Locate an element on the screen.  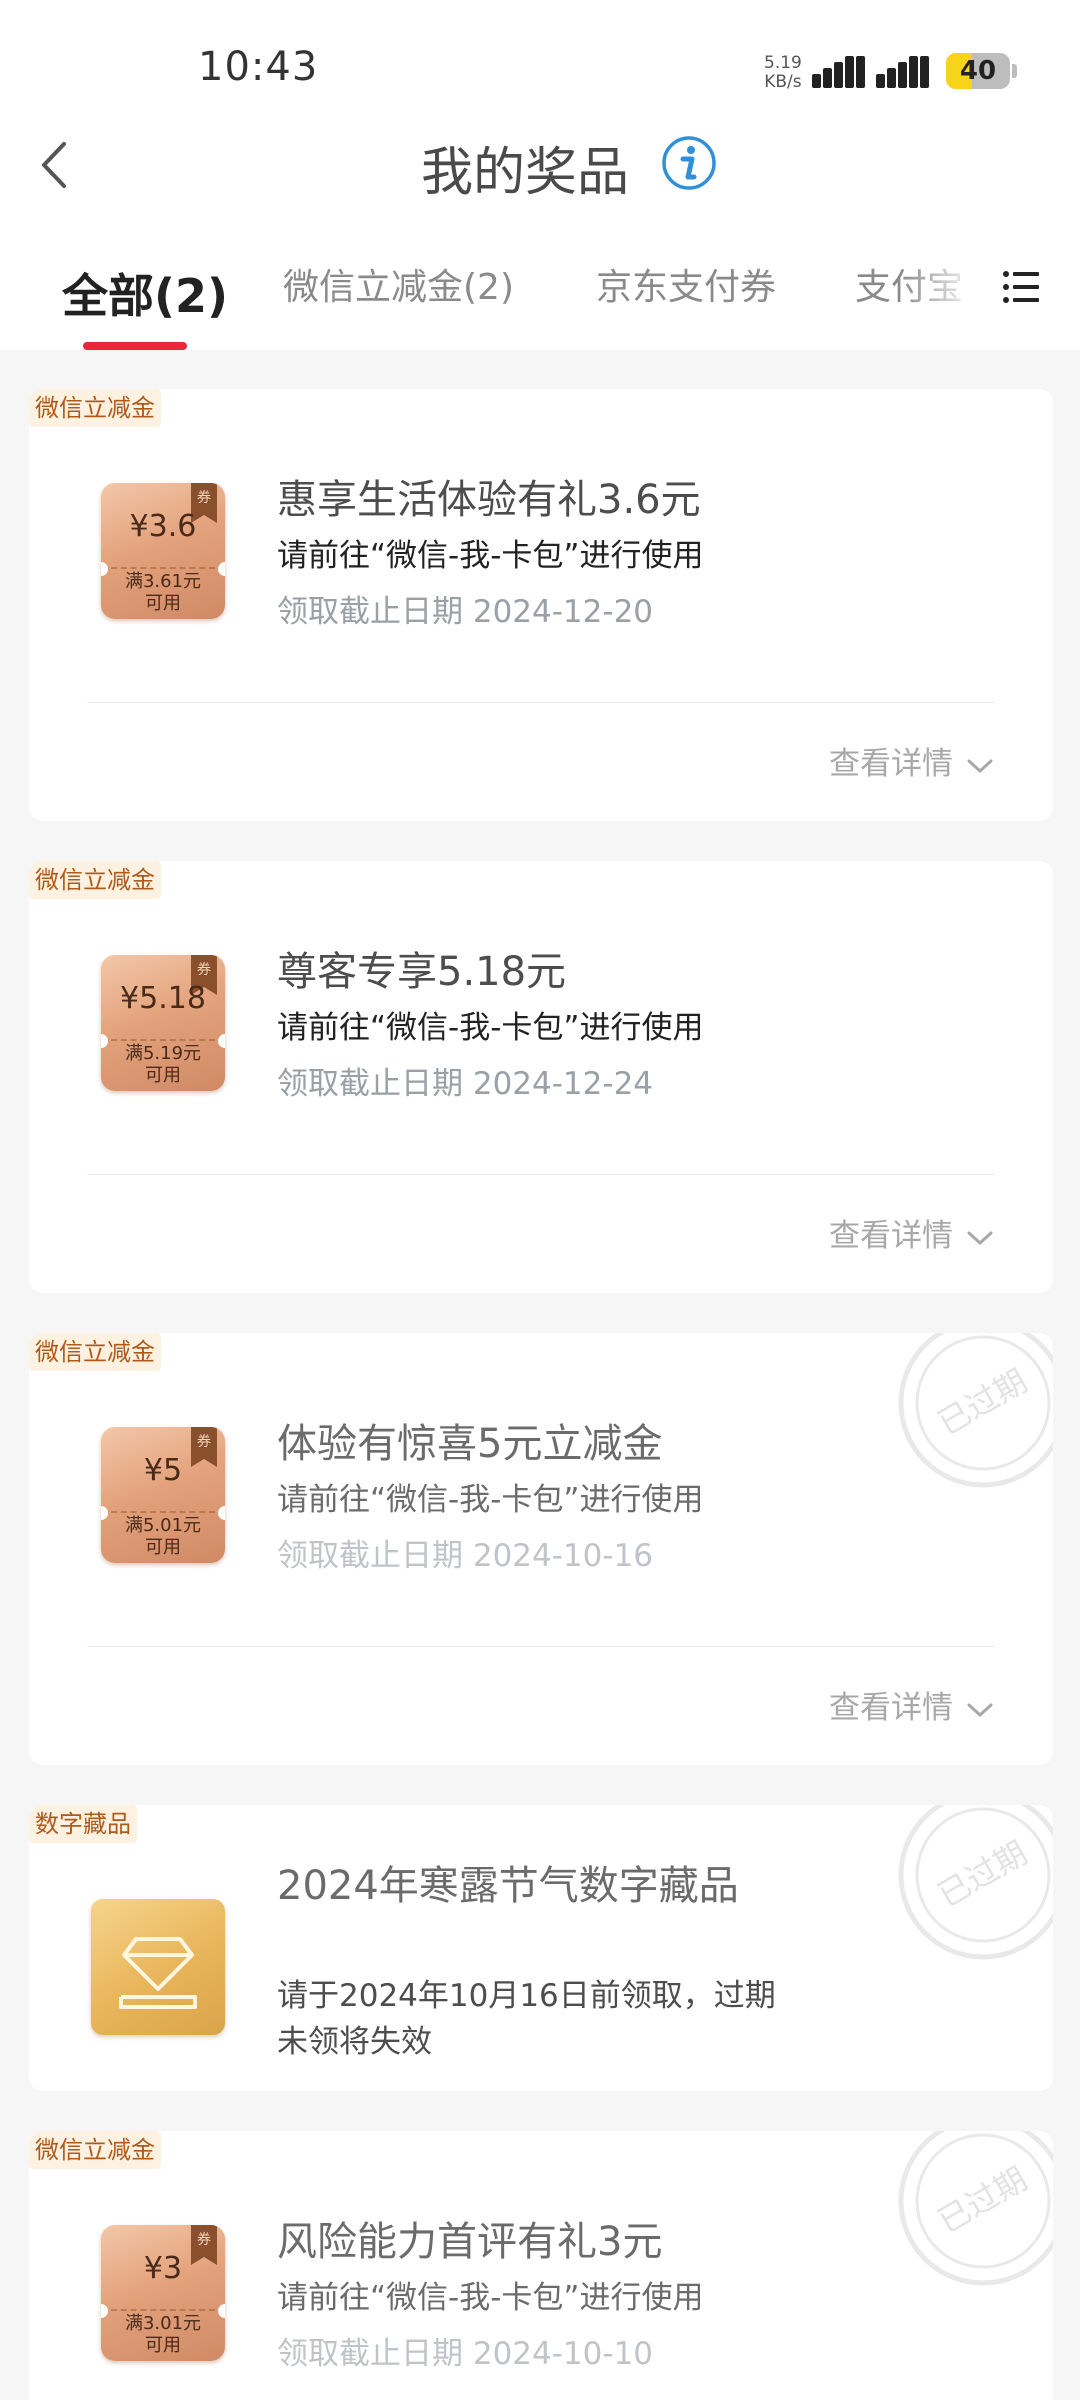
category-tag: 数字藏品 is located at coordinates (83, 1824).